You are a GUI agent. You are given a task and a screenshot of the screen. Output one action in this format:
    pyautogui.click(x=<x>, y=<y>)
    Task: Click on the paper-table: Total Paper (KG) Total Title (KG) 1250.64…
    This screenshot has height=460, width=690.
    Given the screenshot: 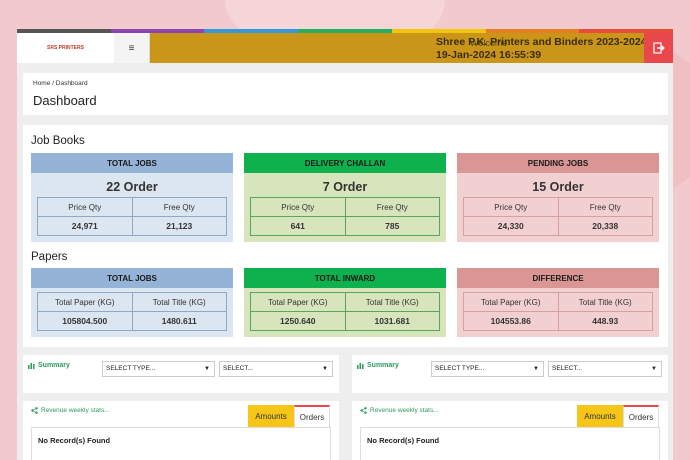 What is the action you would take?
    pyautogui.click(x=345, y=311)
    